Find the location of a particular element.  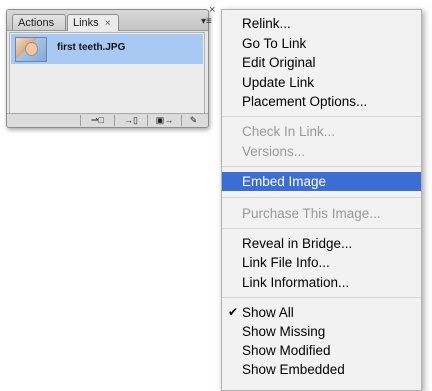

menu-item-show-missing: Show Missing is located at coordinates (321, 331).